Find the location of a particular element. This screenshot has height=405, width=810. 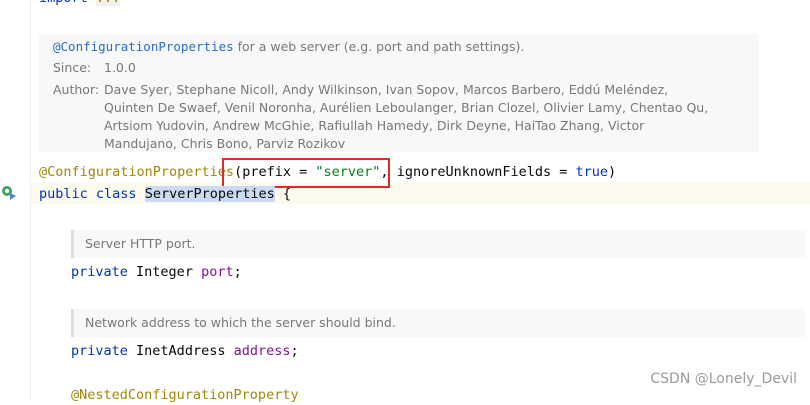

ignore-unknown-fields-value: true is located at coordinates (592, 172).